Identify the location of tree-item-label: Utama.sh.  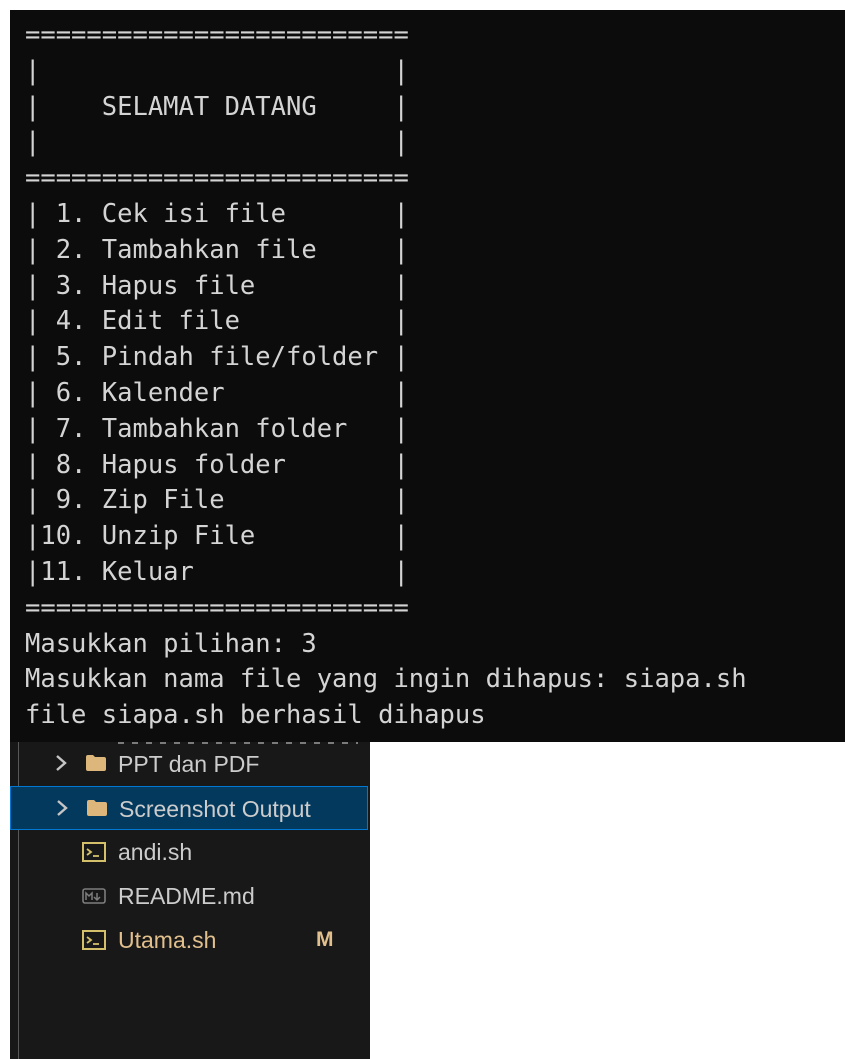
(167, 940).